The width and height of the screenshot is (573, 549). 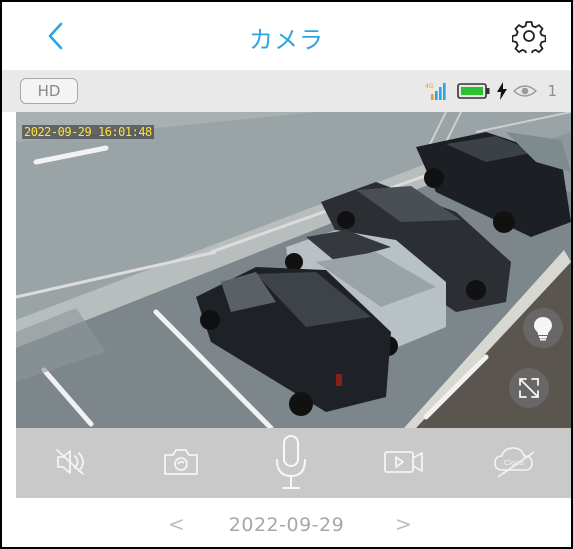 I want to click on snapshot-button, so click(x=181, y=462).